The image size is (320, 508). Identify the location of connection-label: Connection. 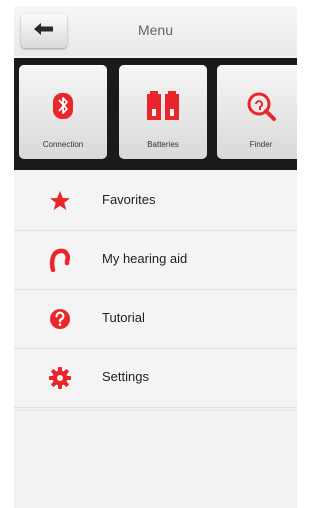
(63, 144).